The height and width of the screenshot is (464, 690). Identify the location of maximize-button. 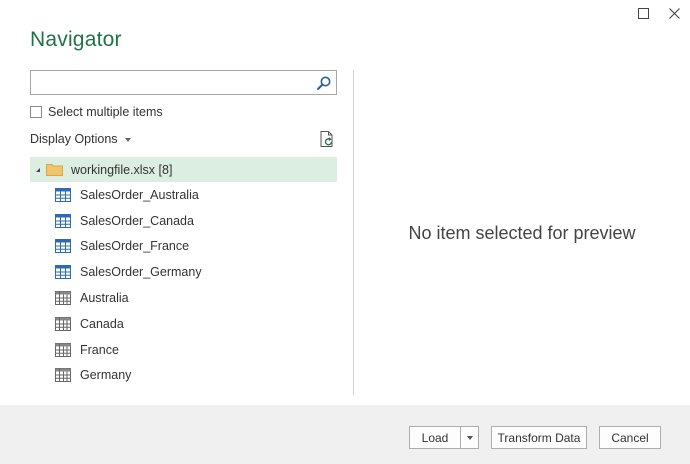
(643, 13).